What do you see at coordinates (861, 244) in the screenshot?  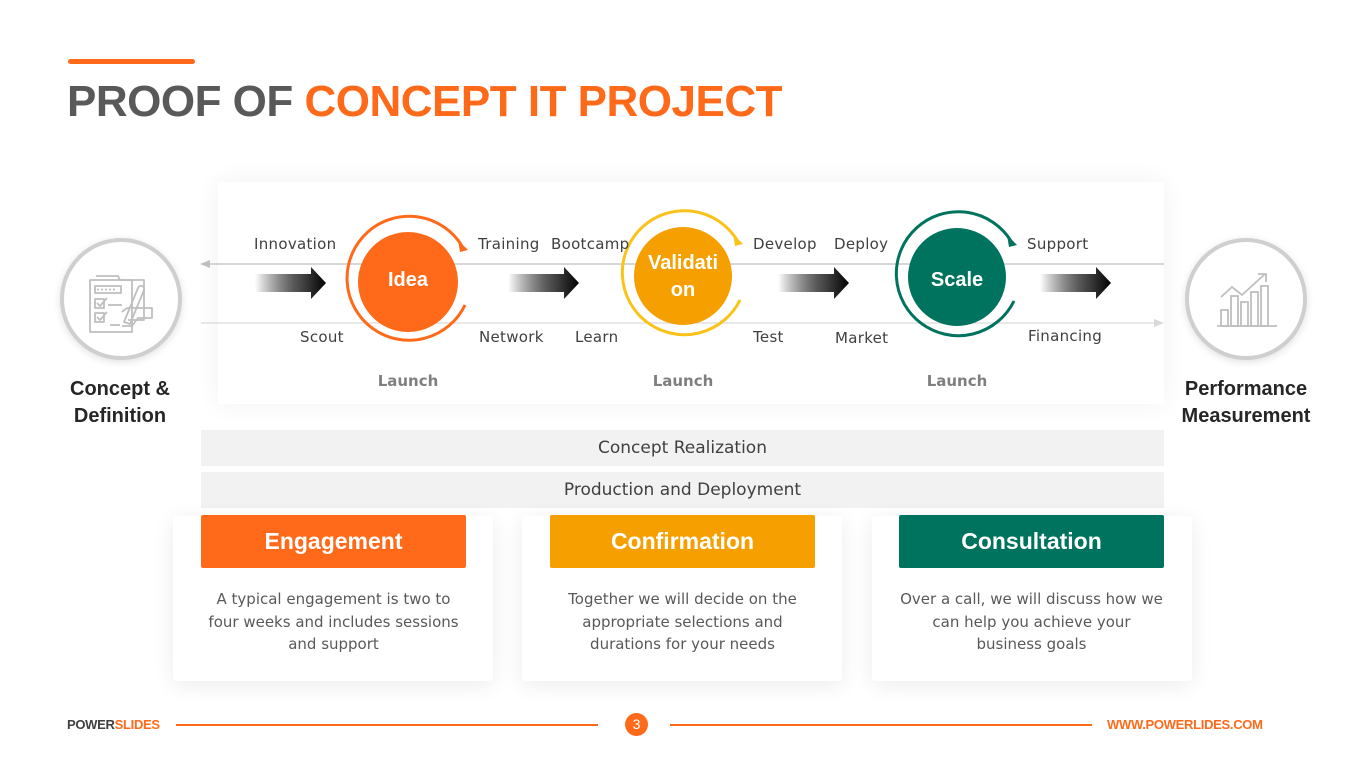 I see `flow-word-top: Deploy` at bounding box center [861, 244].